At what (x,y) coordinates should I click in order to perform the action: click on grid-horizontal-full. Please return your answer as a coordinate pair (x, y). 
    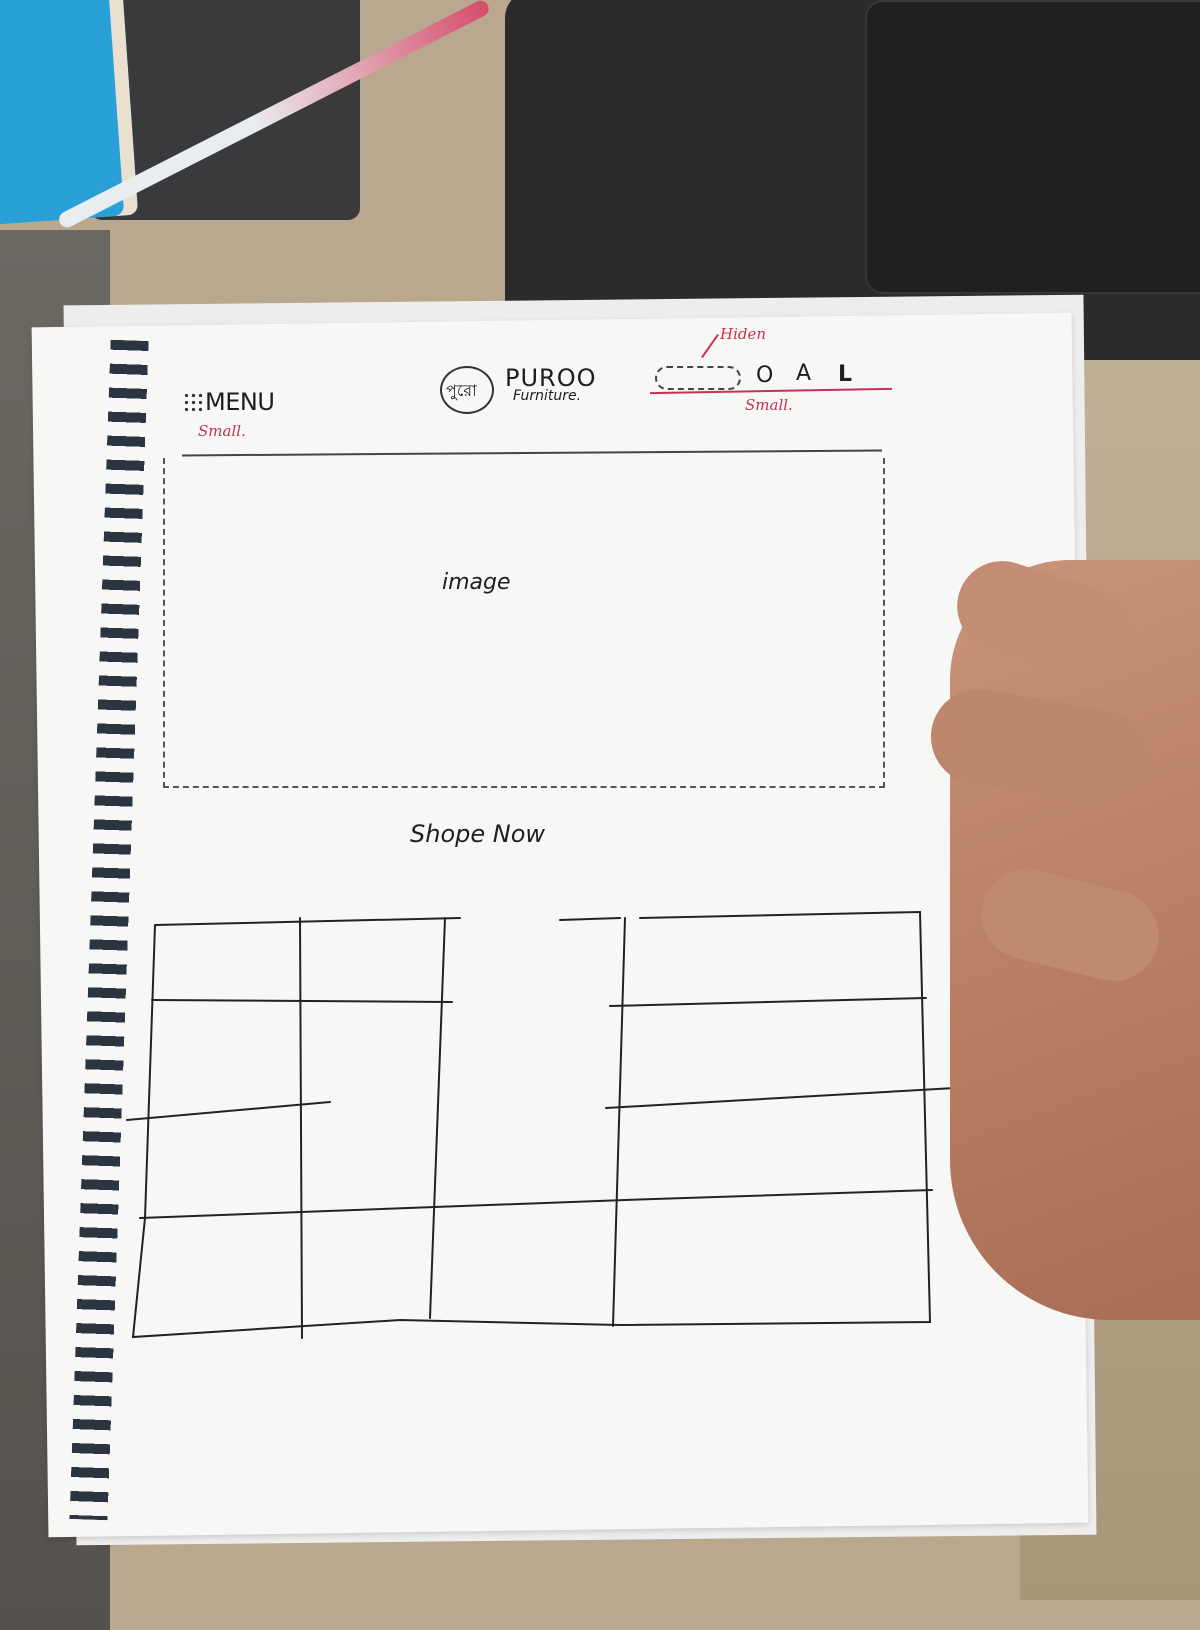
    Looking at the image, I should click on (536, 1204).